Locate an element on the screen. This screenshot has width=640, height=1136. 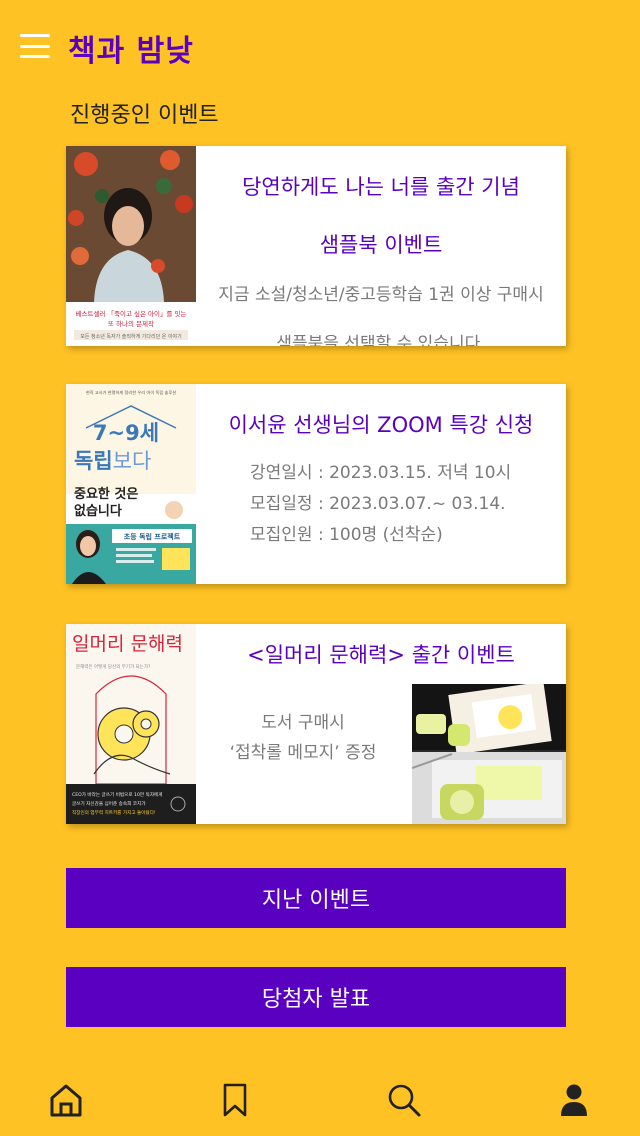
nav-home is located at coordinates (66, 1100).